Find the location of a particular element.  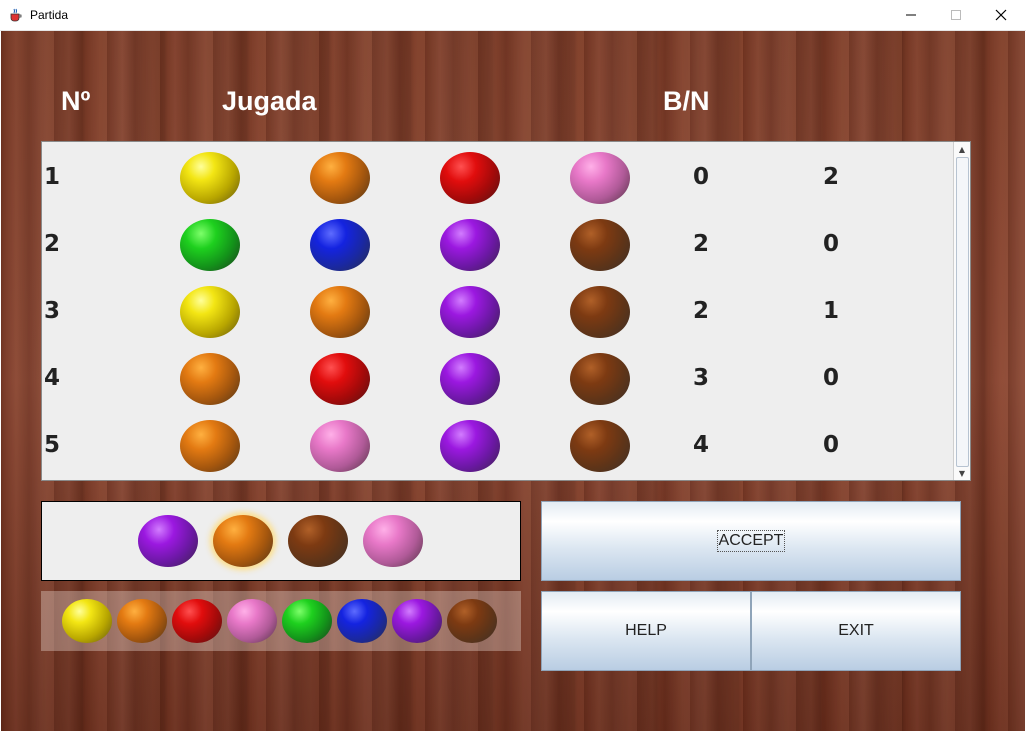

accept-button-label: ACCEPT is located at coordinates (751, 541).